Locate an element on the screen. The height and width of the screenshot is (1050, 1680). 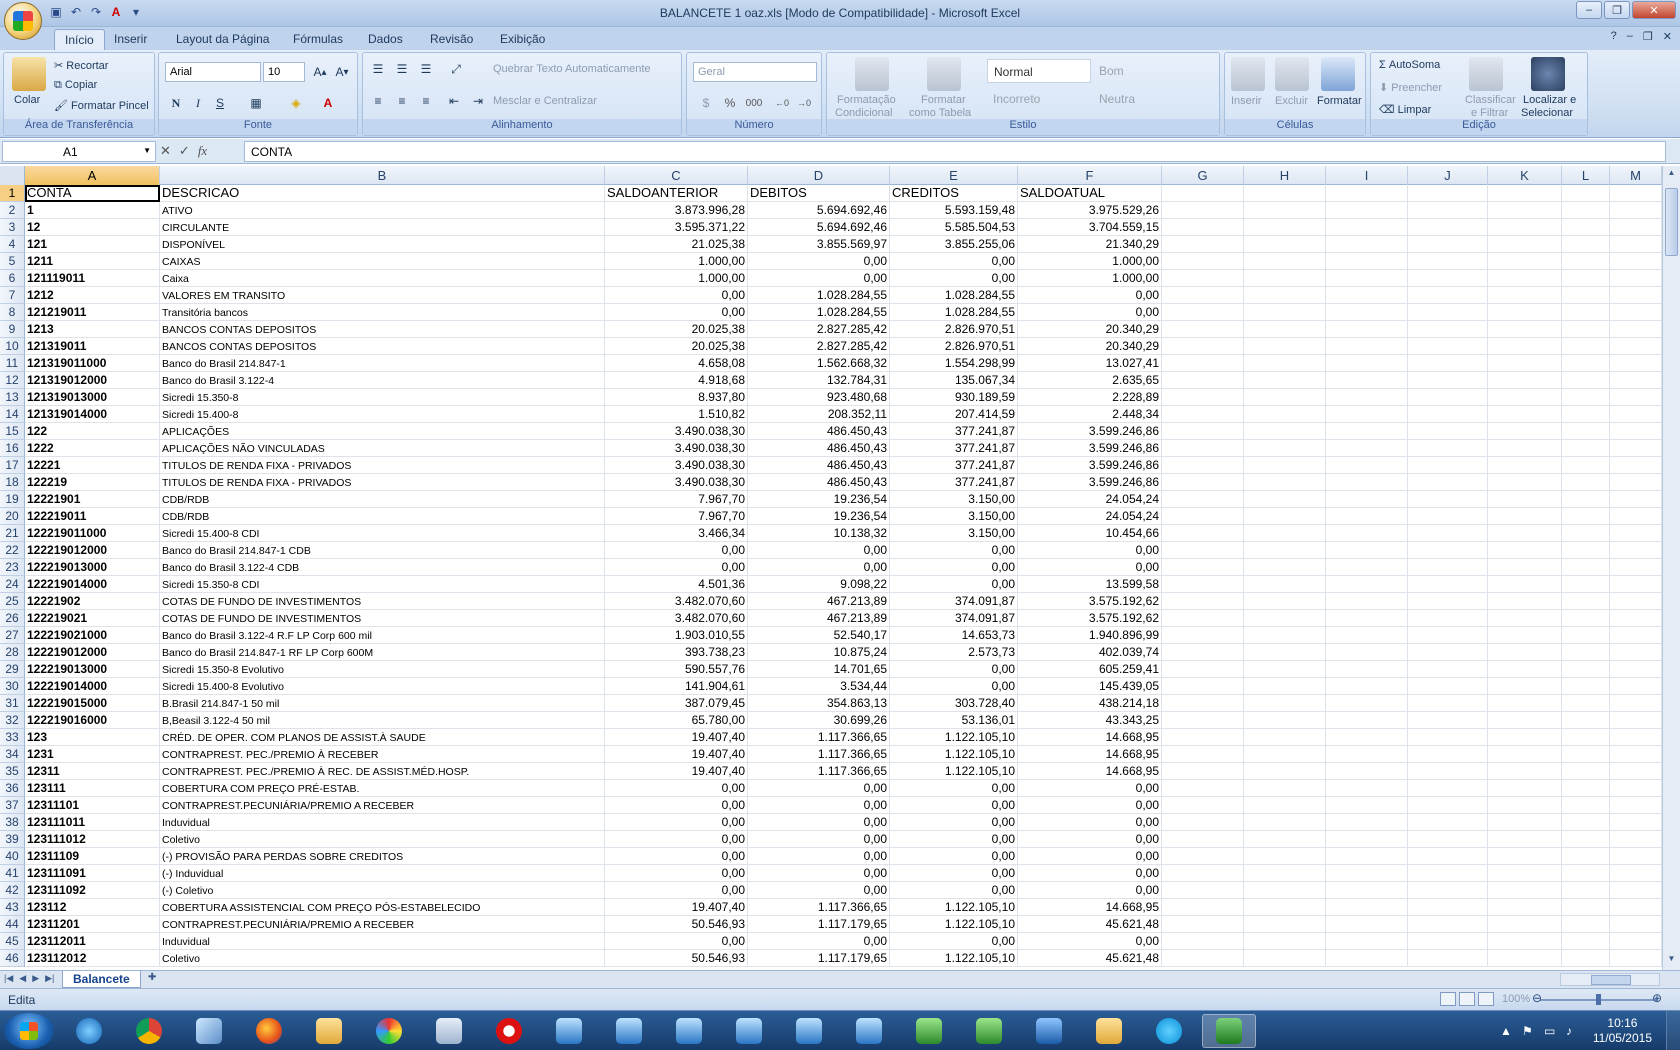
cell-i32 is located at coordinates (1367, 720).